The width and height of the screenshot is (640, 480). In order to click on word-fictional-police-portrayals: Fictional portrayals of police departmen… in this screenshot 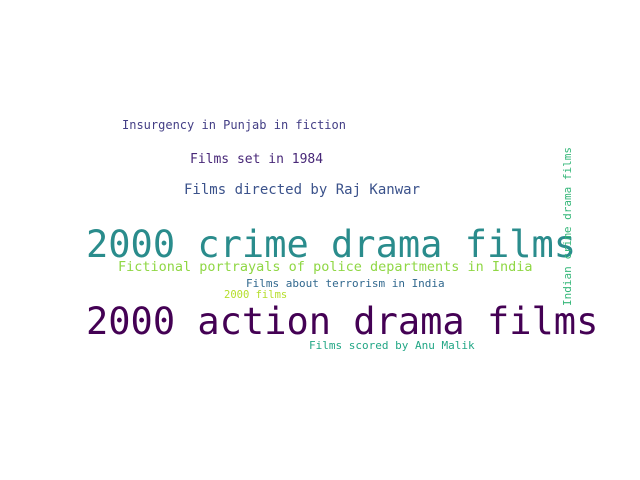, I will do `click(325, 267)`.